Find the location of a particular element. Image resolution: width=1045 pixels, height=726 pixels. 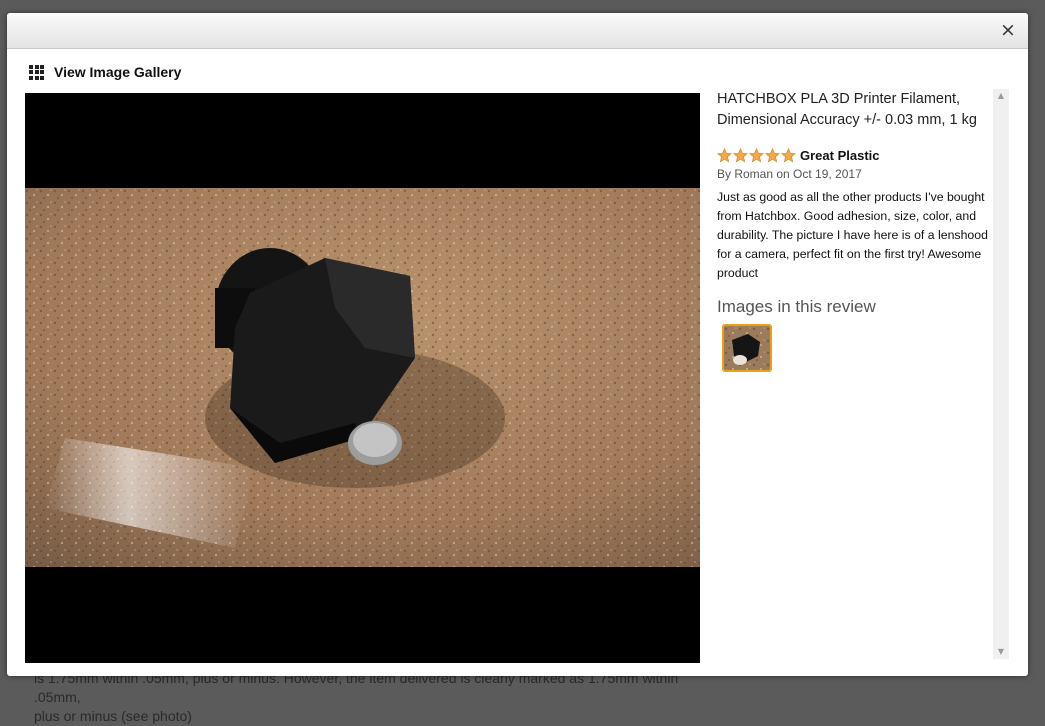

close-button: × is located at coordinates (1008, 30).